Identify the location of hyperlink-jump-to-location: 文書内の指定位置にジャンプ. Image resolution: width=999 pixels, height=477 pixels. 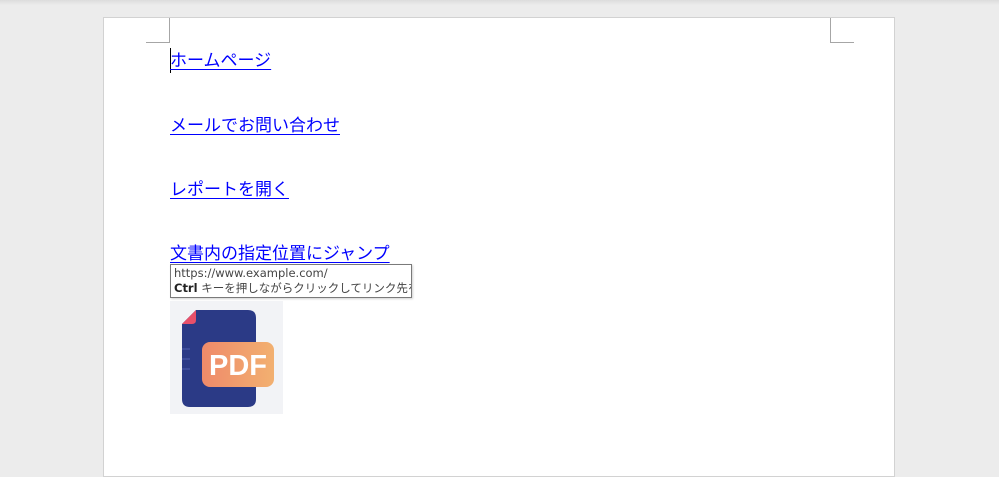
(280, 254).